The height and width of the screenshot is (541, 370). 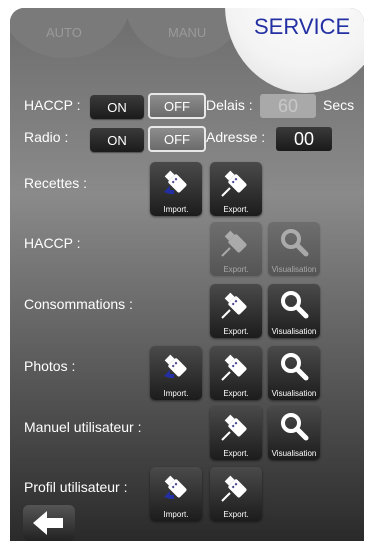 I want to click on haccp-export-button: Export., so click(x=236, y=249).